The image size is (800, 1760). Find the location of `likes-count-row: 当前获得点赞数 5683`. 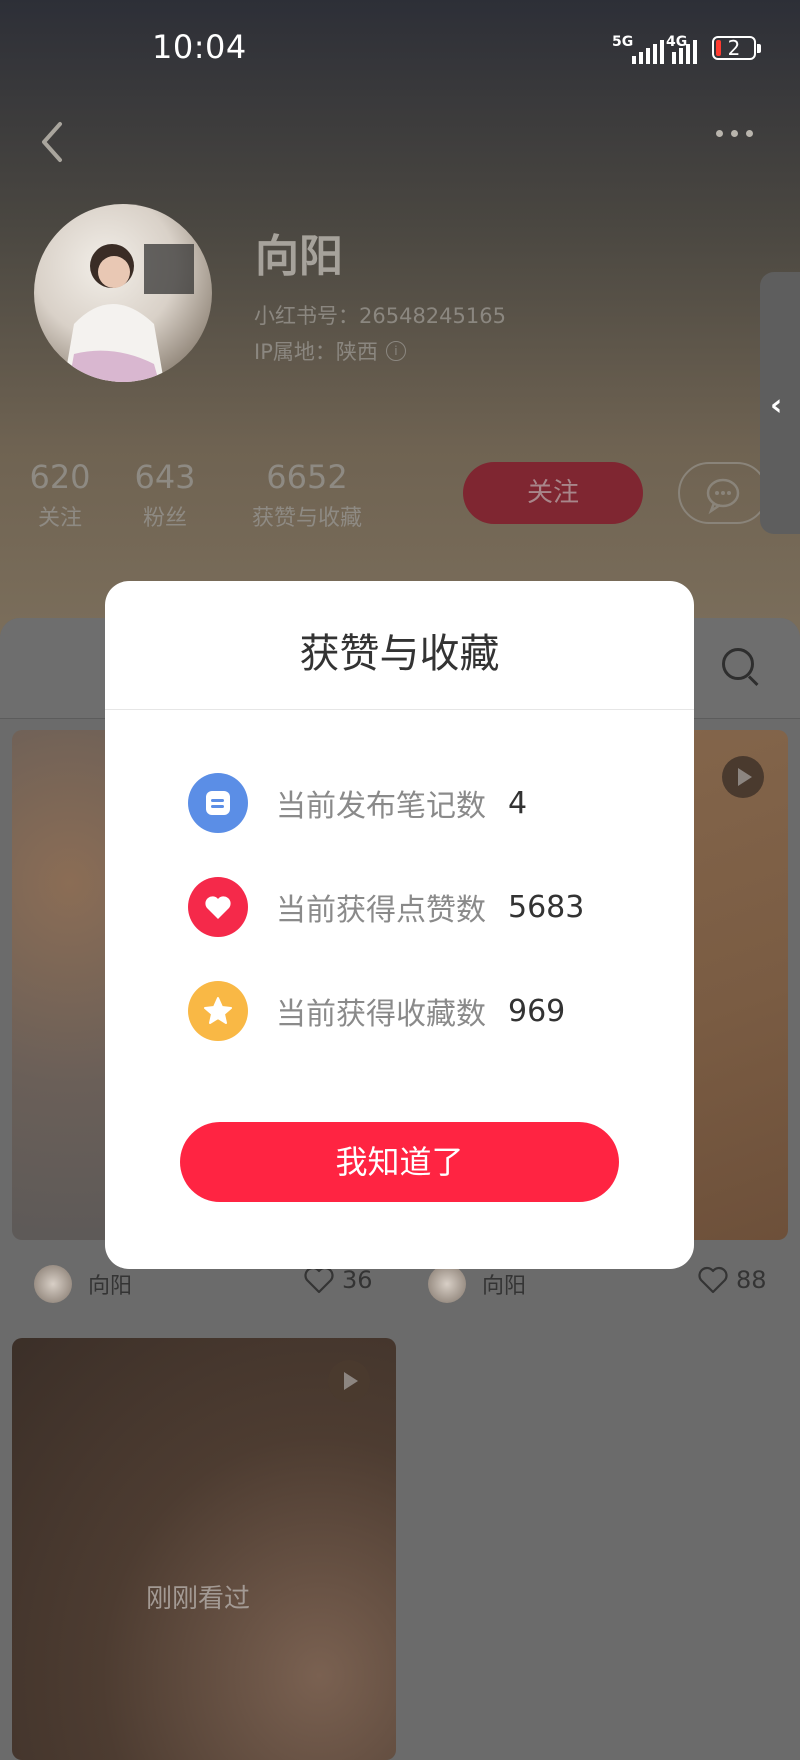

likes-count-row: 当前获得点赞数 5683 is located at coordinates (386, 907).